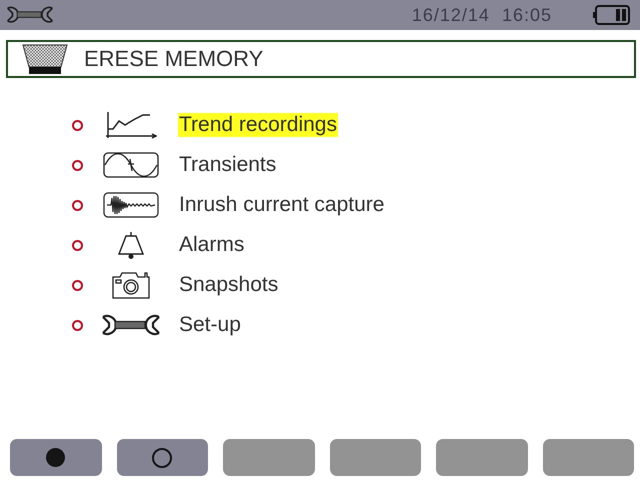 This screenshot has width=640, height=480. I want to click on camera-icon, so click(131, 285).